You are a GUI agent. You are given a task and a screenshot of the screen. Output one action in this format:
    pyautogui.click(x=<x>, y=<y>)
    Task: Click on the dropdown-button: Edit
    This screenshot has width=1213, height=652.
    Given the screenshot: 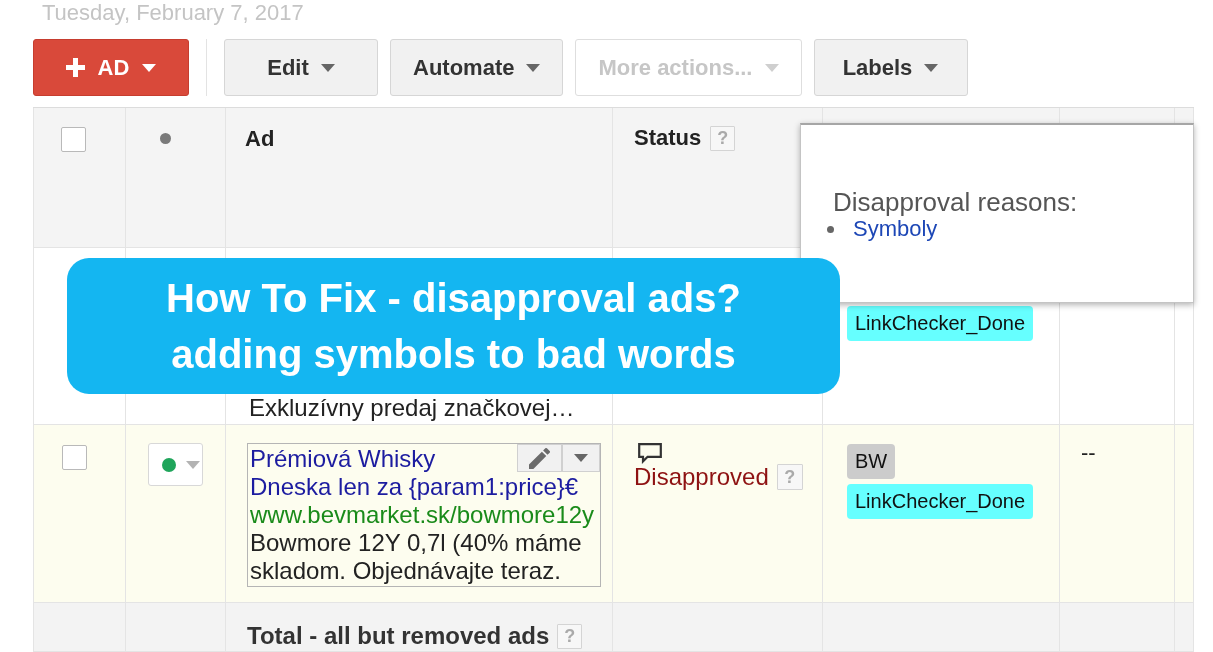 What is the action you would take?
    pyautogui.click(x=301, y=67)
    